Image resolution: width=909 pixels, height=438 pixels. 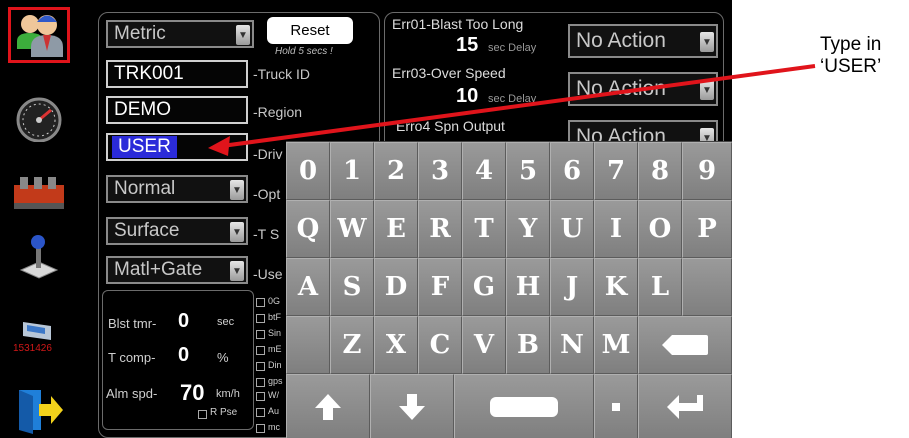 I want to click on driver-input: USER, so click(x=177, y=147).